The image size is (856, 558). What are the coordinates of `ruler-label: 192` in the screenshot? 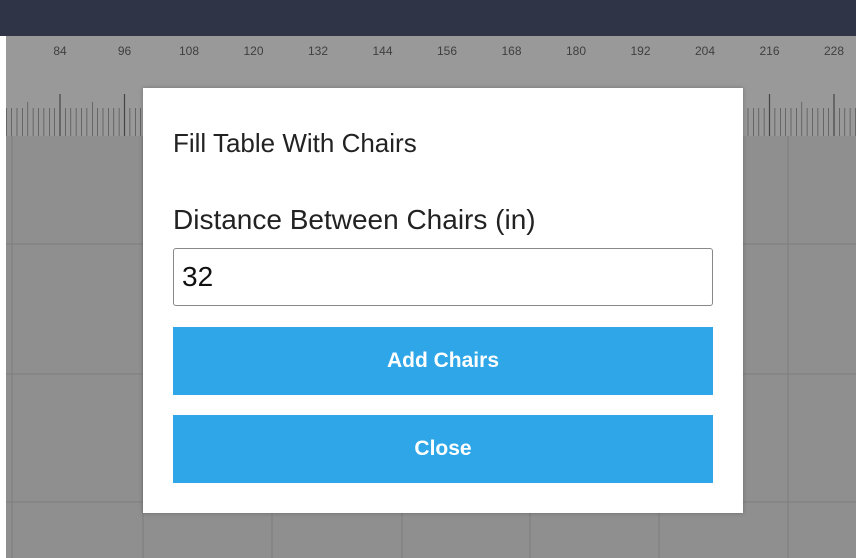 It's located at (640, 51).